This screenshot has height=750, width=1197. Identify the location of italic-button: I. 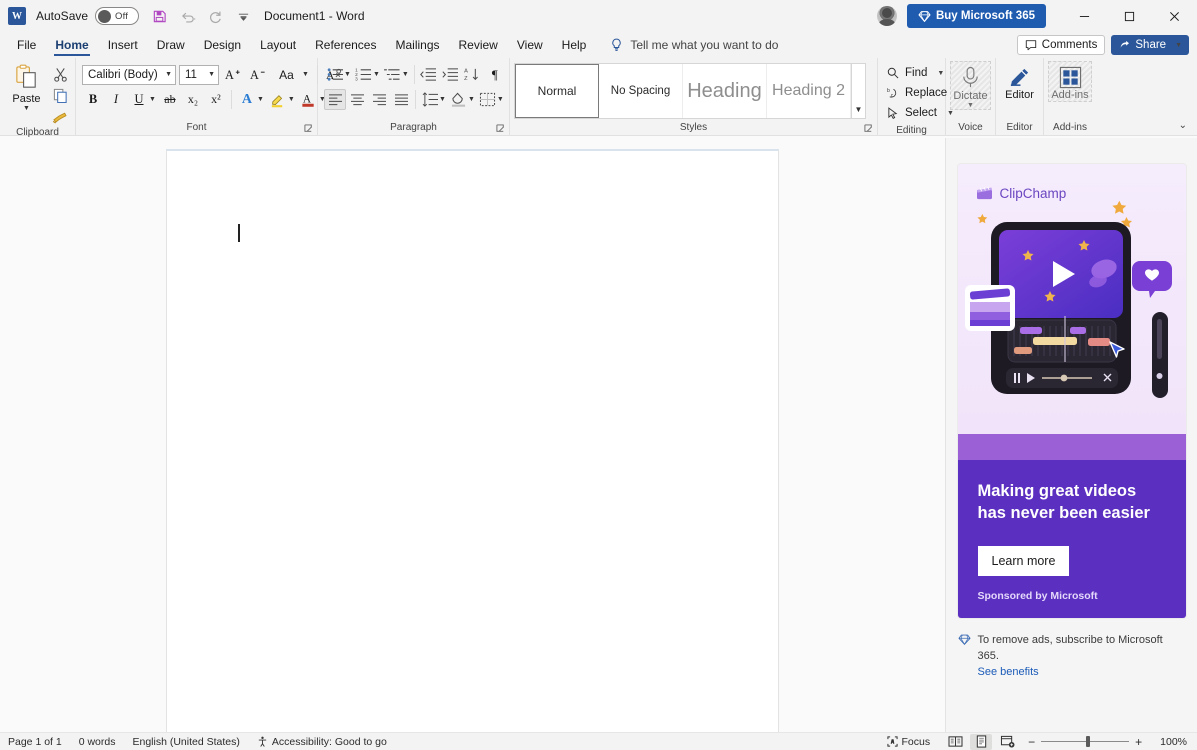
(116, 99).